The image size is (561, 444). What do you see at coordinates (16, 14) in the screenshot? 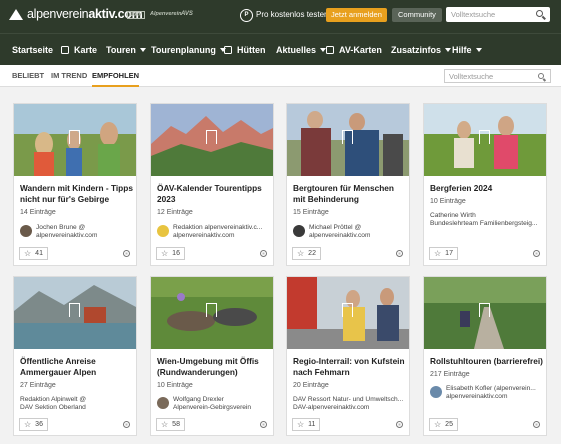
I see `mountain-logo-icon` at bounding box center [16, 14].